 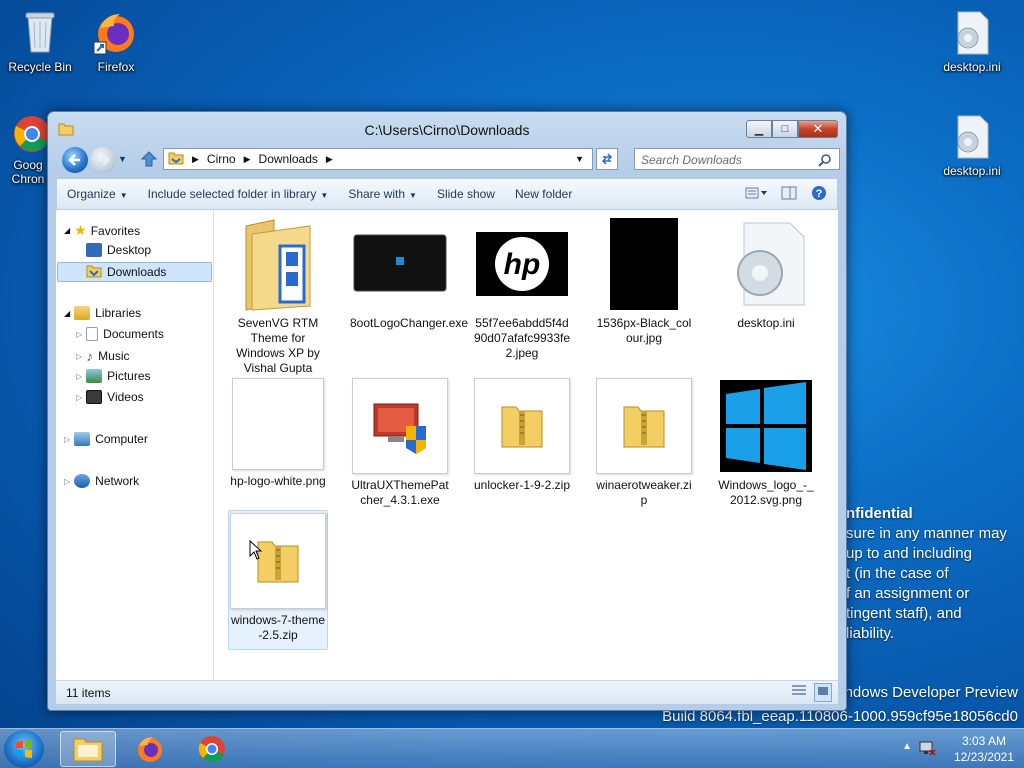 I want to click on nav-desktop: Desktop, so click(x=118, y=250).